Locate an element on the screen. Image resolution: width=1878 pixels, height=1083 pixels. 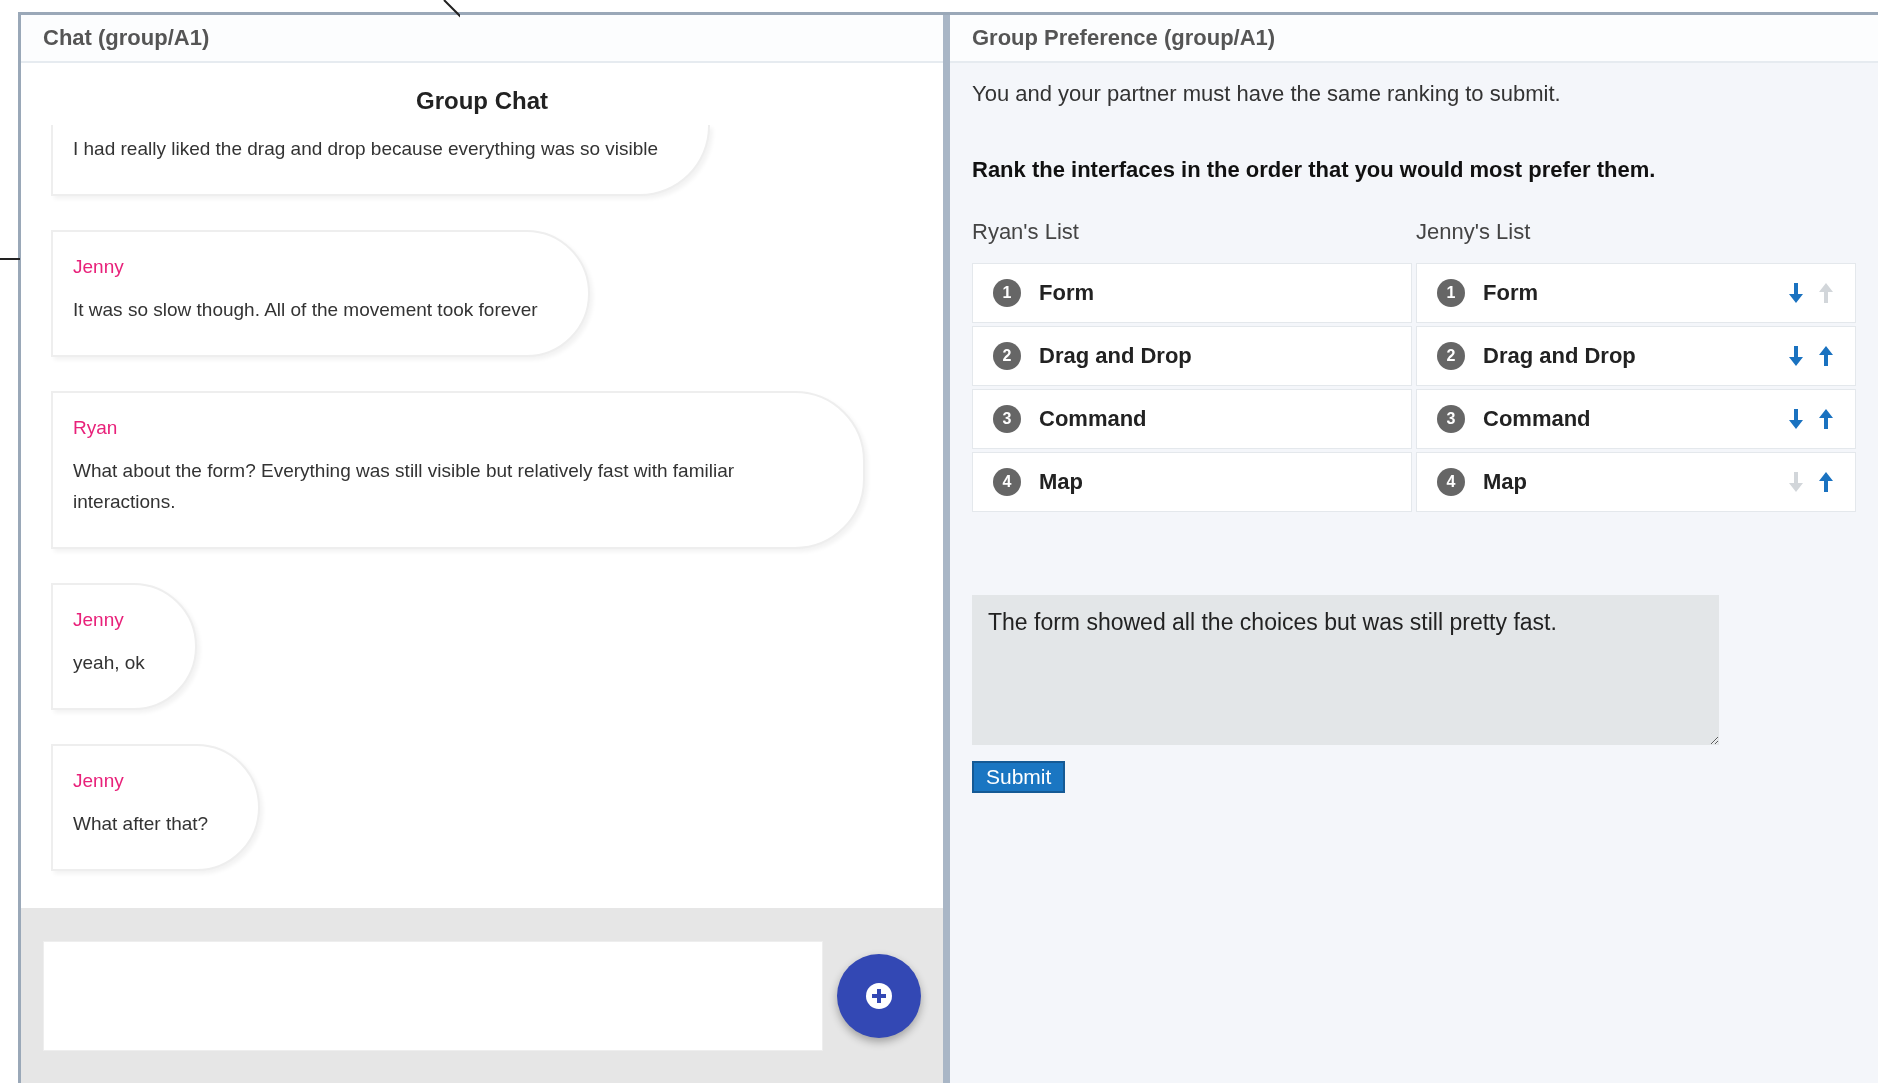
message-text: What about the form? Everything was still visible but relatively fast with familiar interactions. is located at coordinates (404, 486).